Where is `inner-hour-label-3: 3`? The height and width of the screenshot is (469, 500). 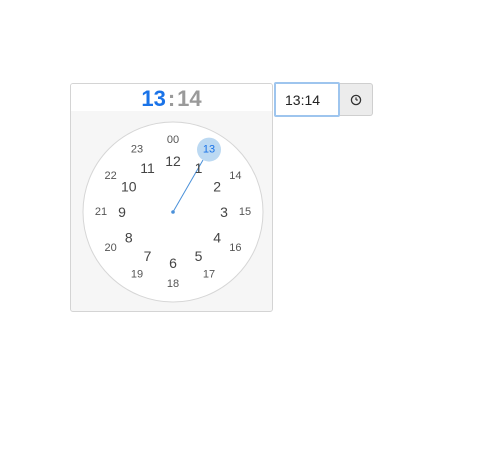
inner-hour-label-3: 3 is located at coordinates (224, 212).